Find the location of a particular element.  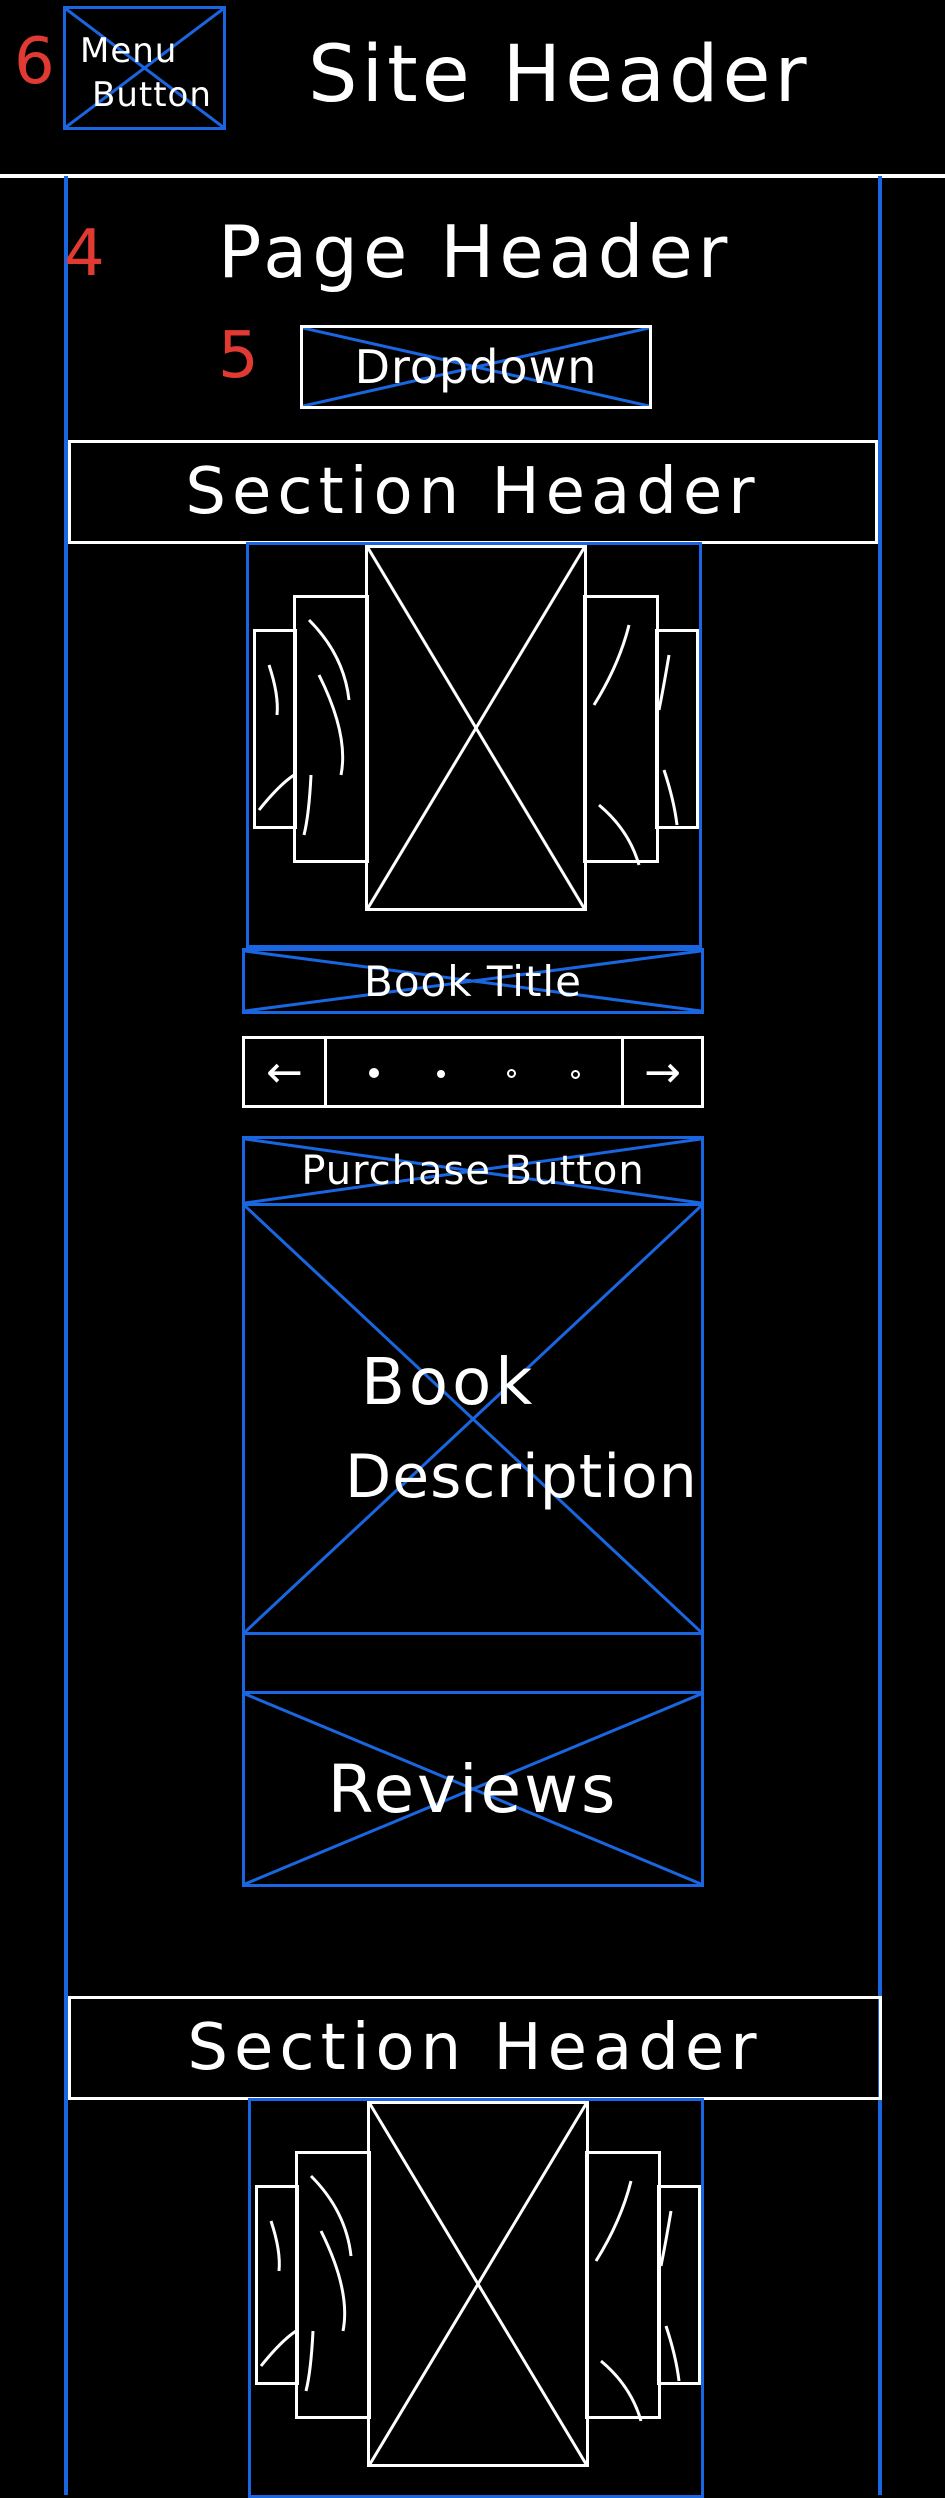

purchase-button-label: Purchase Button is located at coordinates (473, 1171).